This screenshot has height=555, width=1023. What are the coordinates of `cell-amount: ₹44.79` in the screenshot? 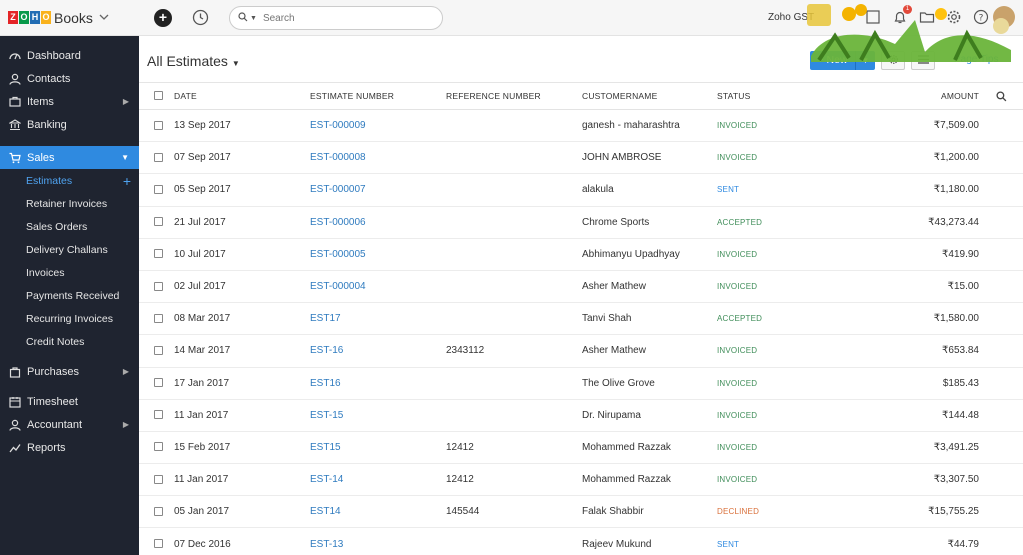 It's located at (963, 544).